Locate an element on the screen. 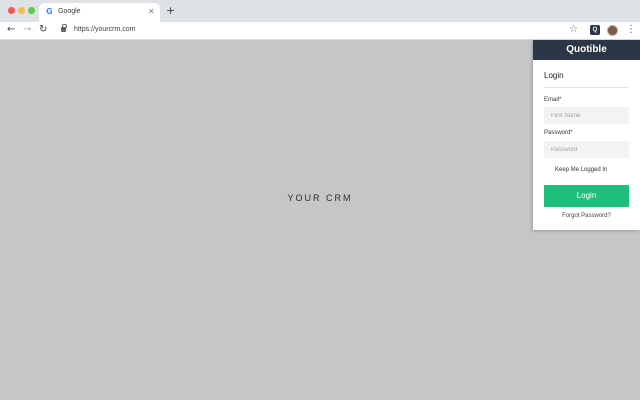  password-field is located at coordinates (586, 149).